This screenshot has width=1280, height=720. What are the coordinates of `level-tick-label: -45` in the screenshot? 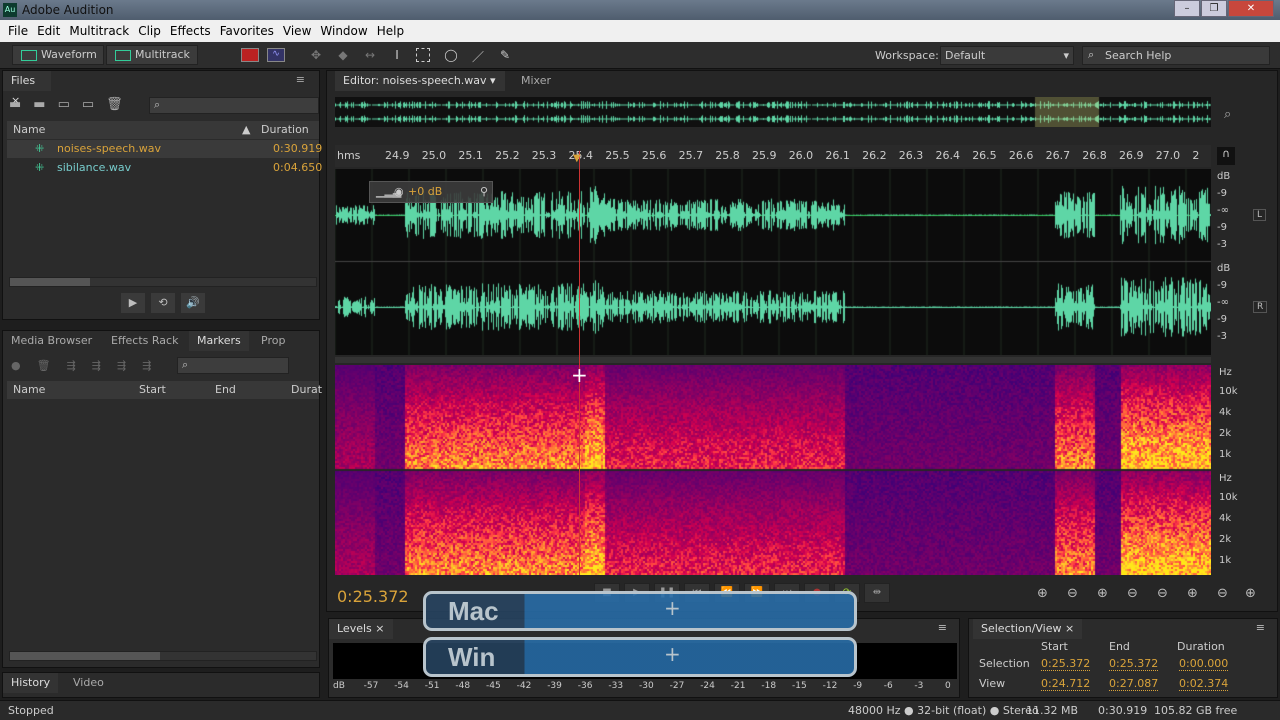 It's located at (493, 686).